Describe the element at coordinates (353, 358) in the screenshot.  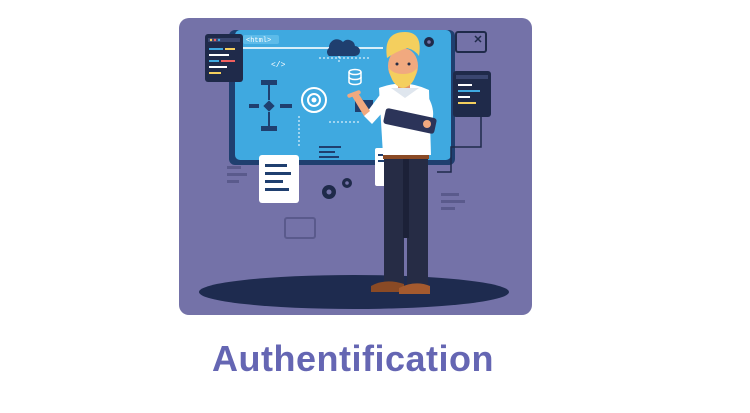
I see `page-title: Authentification` at that location.